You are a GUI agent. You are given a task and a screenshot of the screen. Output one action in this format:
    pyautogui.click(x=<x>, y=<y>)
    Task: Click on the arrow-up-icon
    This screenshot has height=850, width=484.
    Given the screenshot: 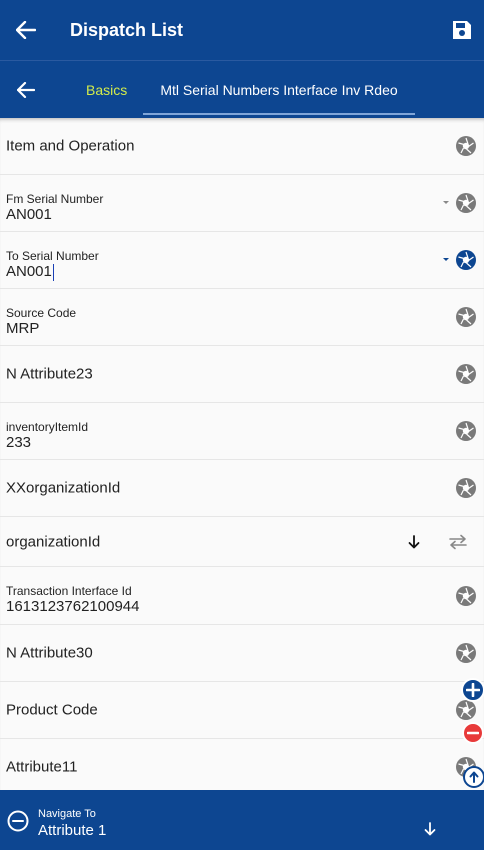 What is the action you would take?
    pyautogui.click(x=474, y=777)
    